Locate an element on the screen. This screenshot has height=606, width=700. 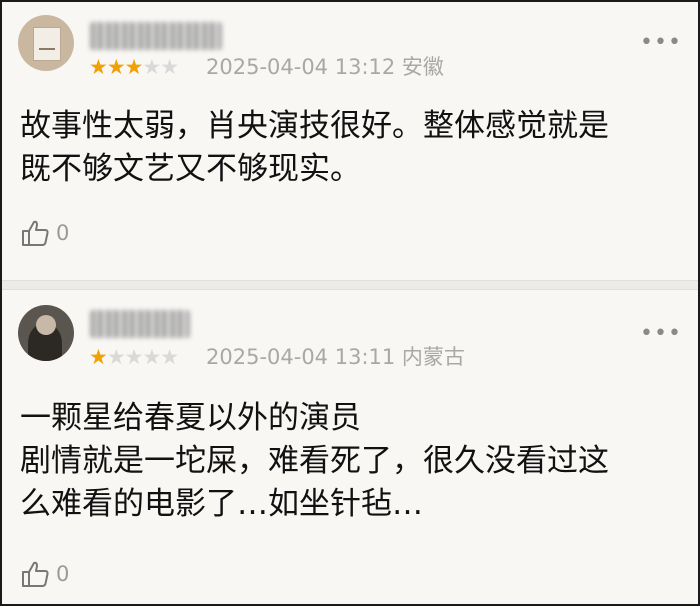
comment-text: 故事性太弱，肖央演技很好。整体感觉就是 既不够文艺又不够现实。 is located at coordinates (314, 147).